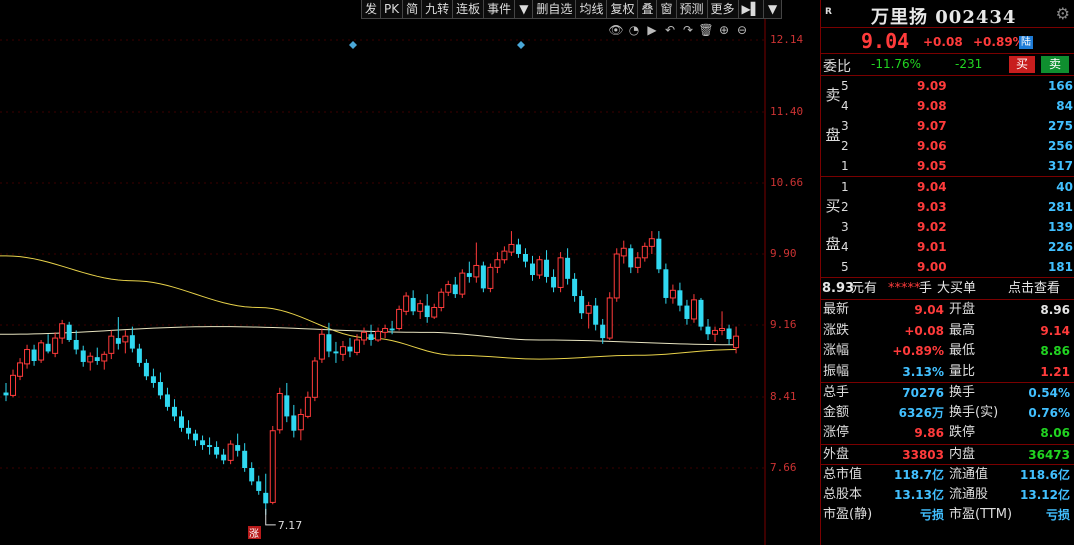 Image resolution: width=1074 pixels, height=545 pixels. I want to click on toolbar-item: 窗, so click(666, 9).